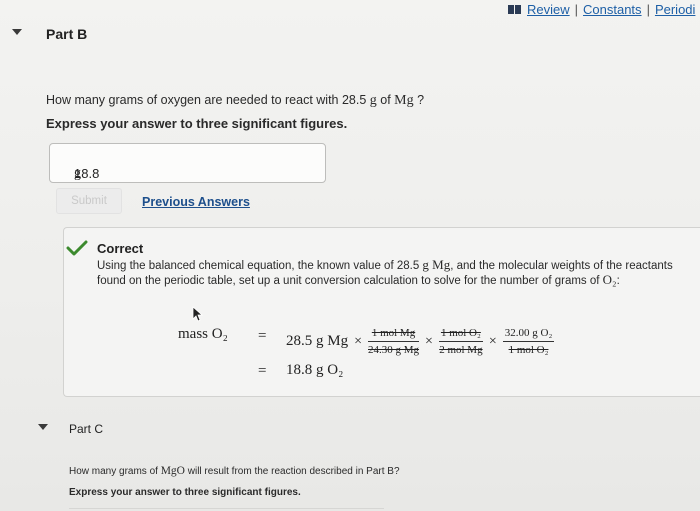 This screenshot has width=700, height=511. What do you see at coordinates (198, 314) in the screenshot?
I see `mouse-cursor-icon` at bounding box center [198, 314].